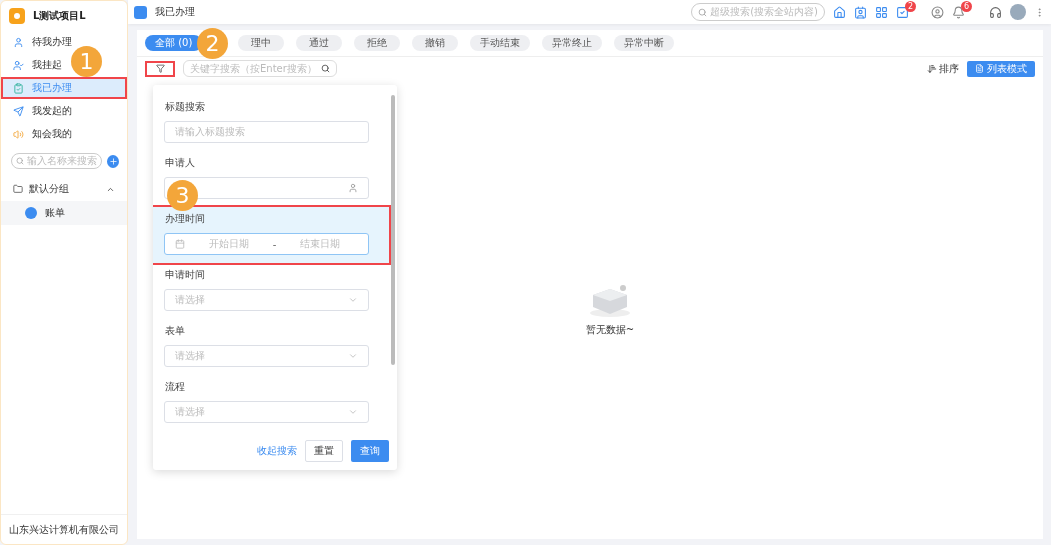 This screenshot has height=545, width=1051. Describe the element at coordinates (839, 12) in the screenshot. I see `home-icon` at that location.